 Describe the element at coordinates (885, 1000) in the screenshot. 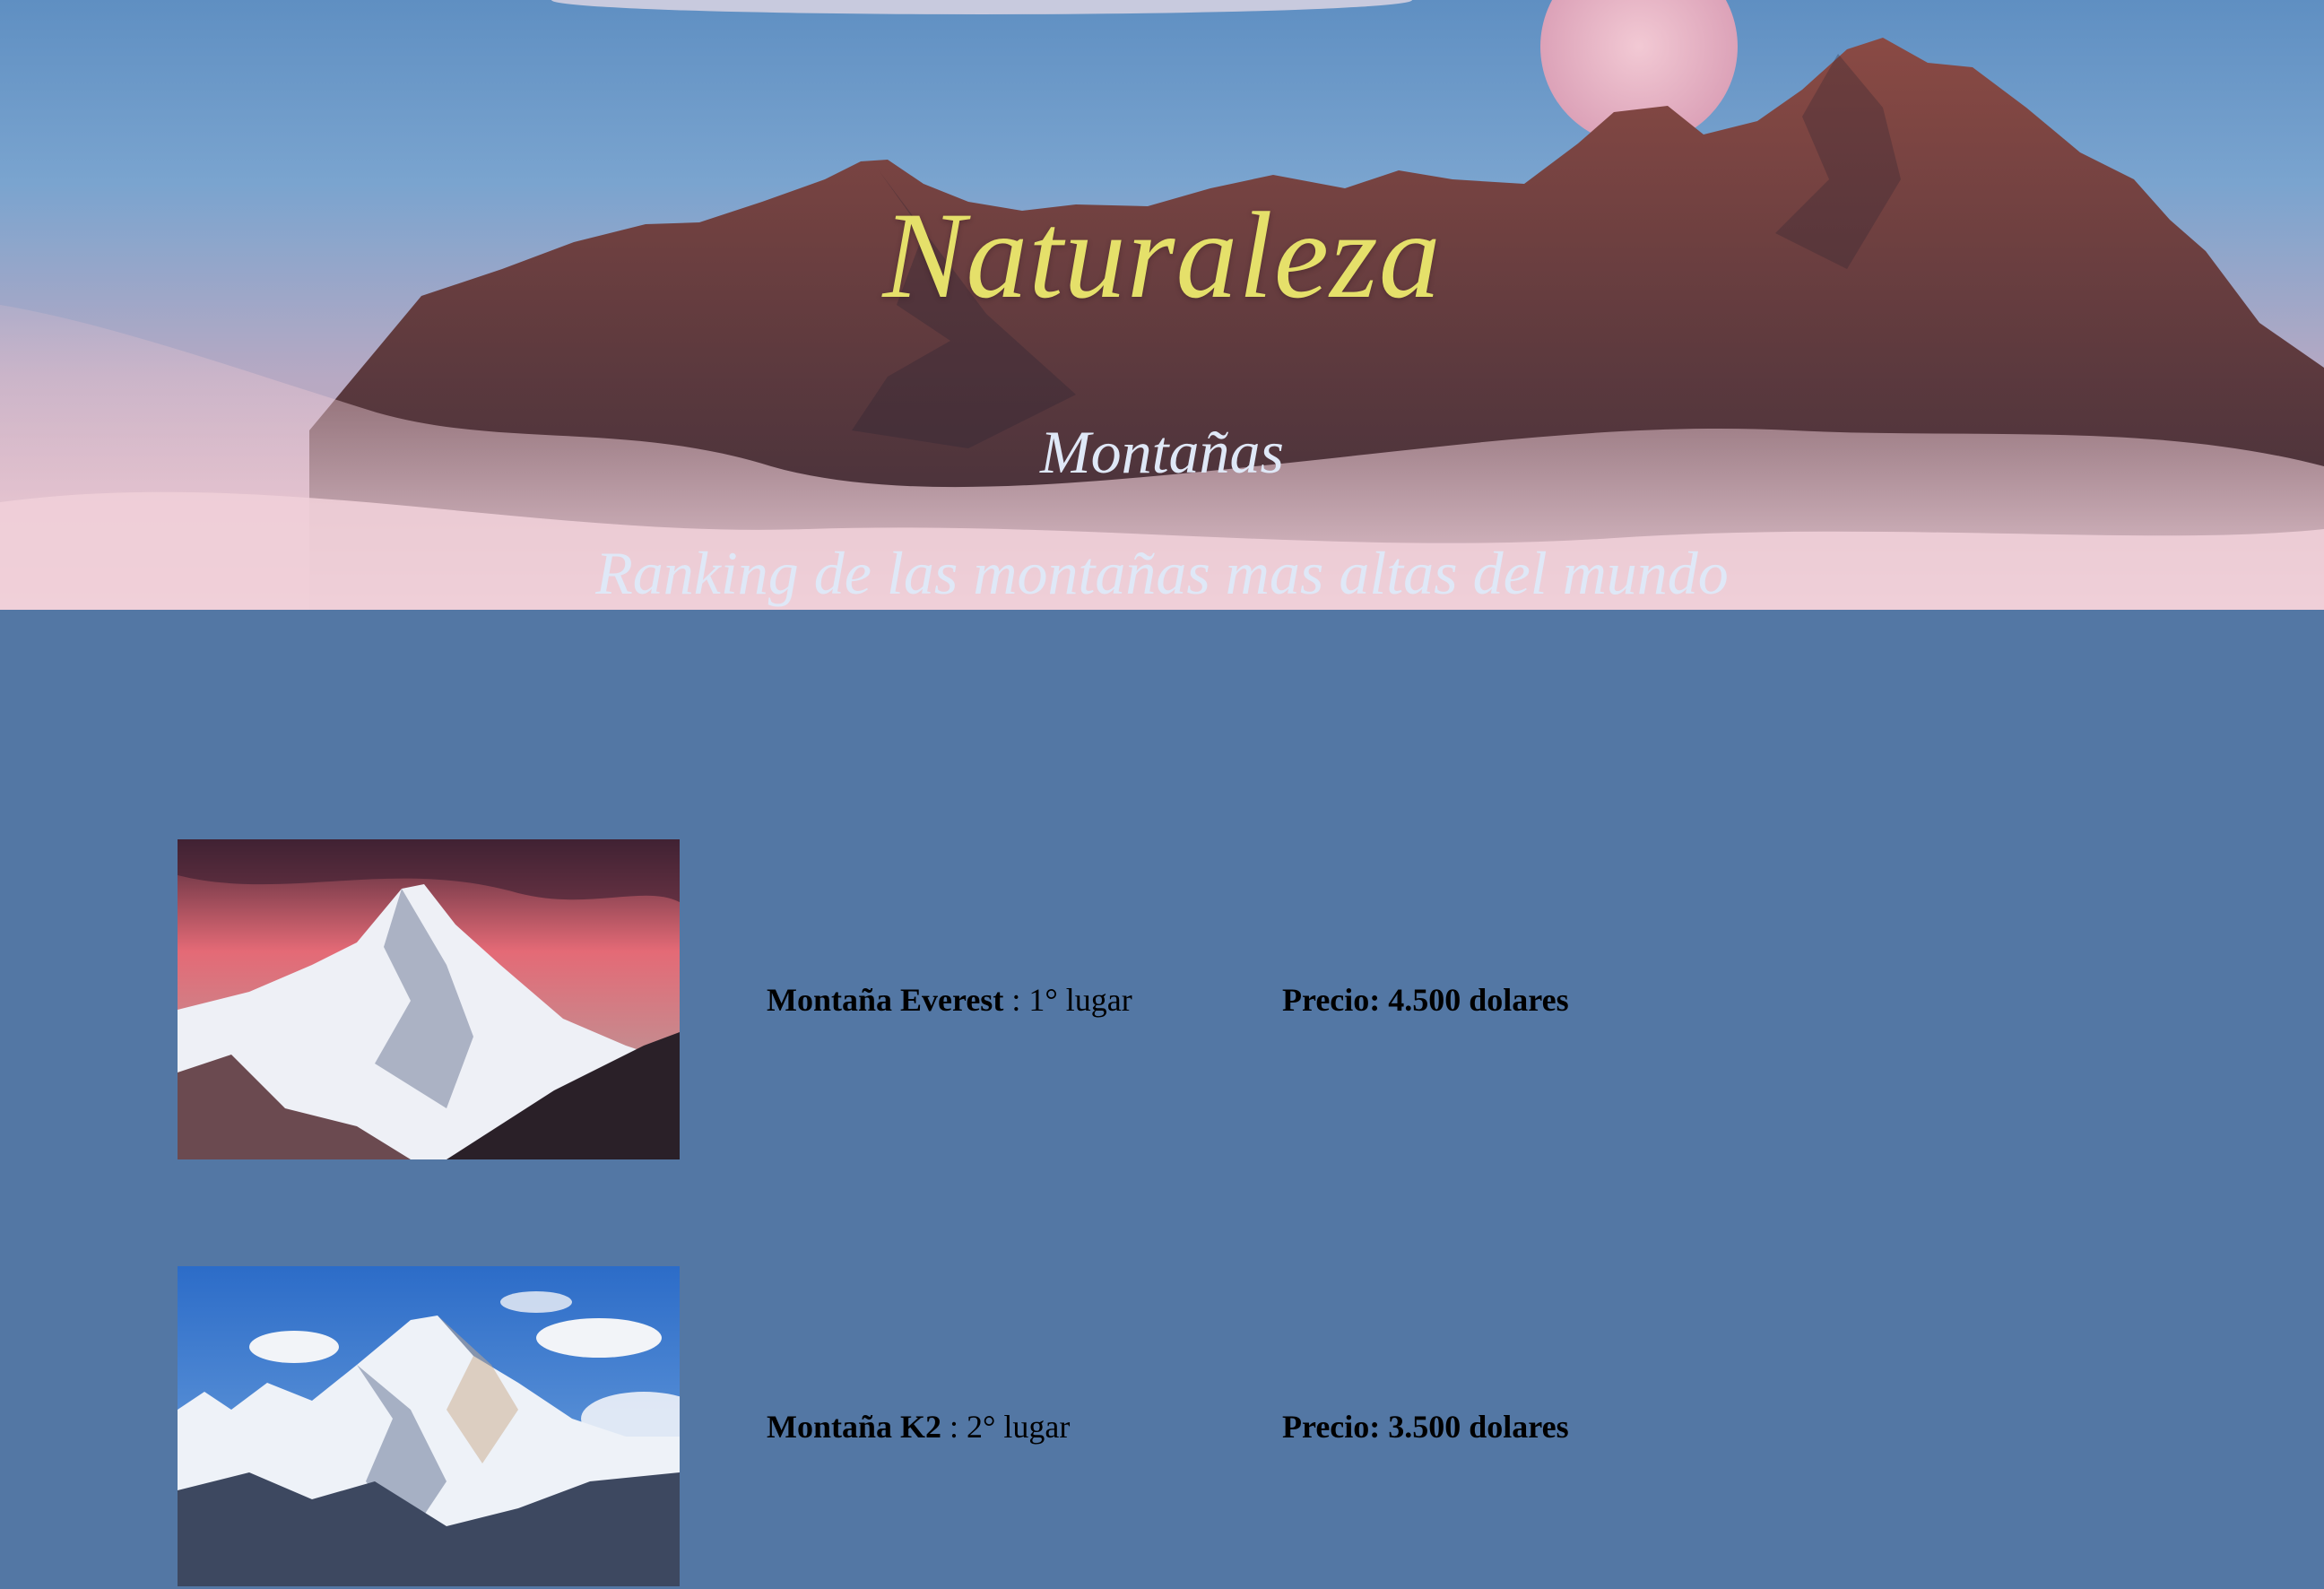

I see `mountain-title: Montaña Everest` at that location.